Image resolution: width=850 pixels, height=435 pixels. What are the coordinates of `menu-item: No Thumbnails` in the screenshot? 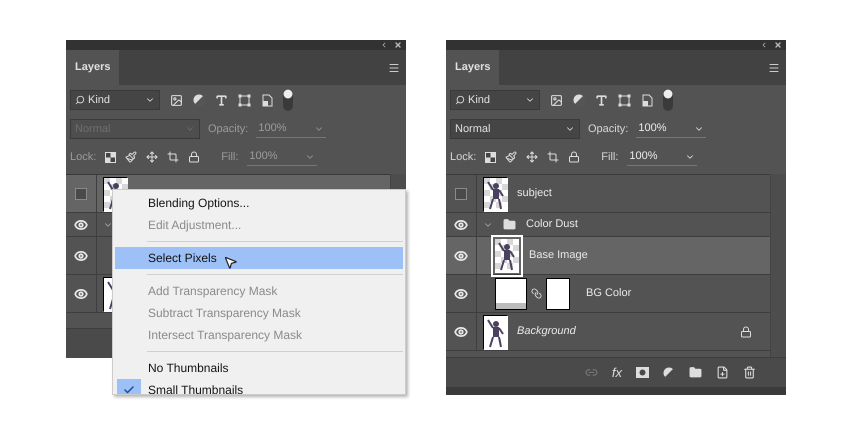 It's located at (259, 368).